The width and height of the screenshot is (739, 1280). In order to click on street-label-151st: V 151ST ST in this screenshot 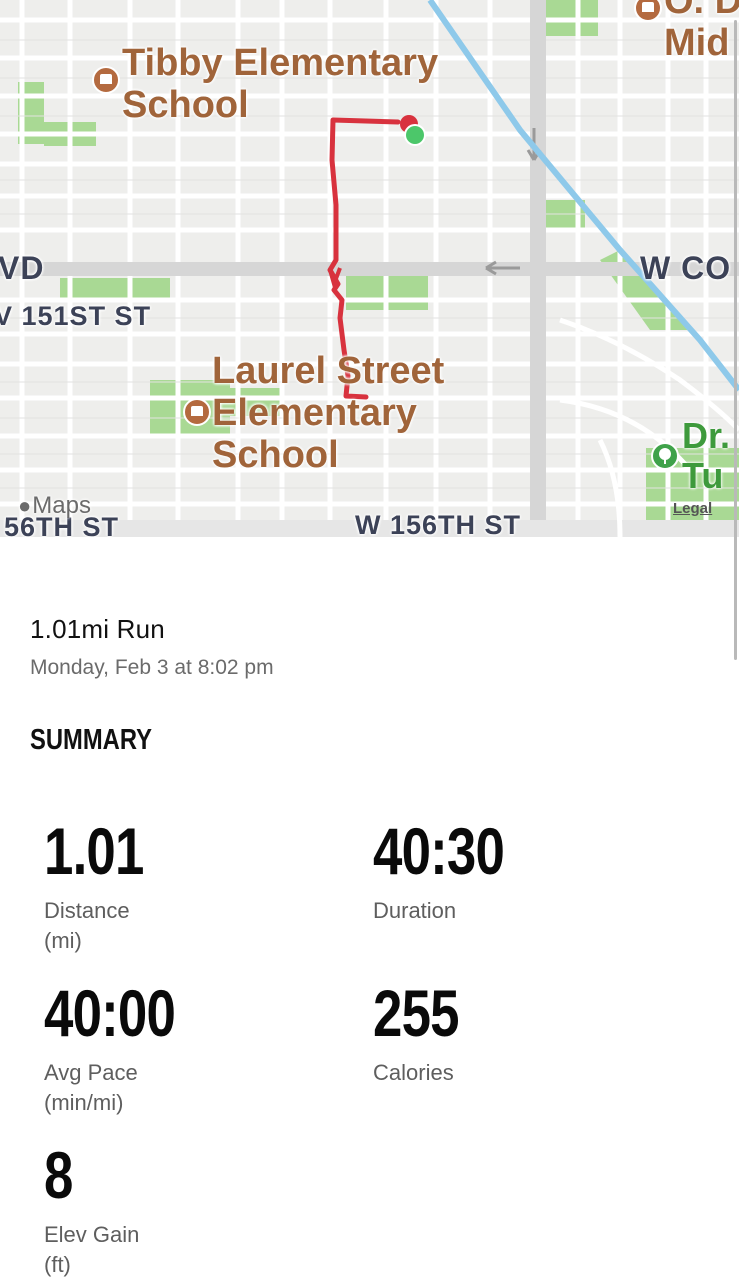, I will do `click(76, 316)`.